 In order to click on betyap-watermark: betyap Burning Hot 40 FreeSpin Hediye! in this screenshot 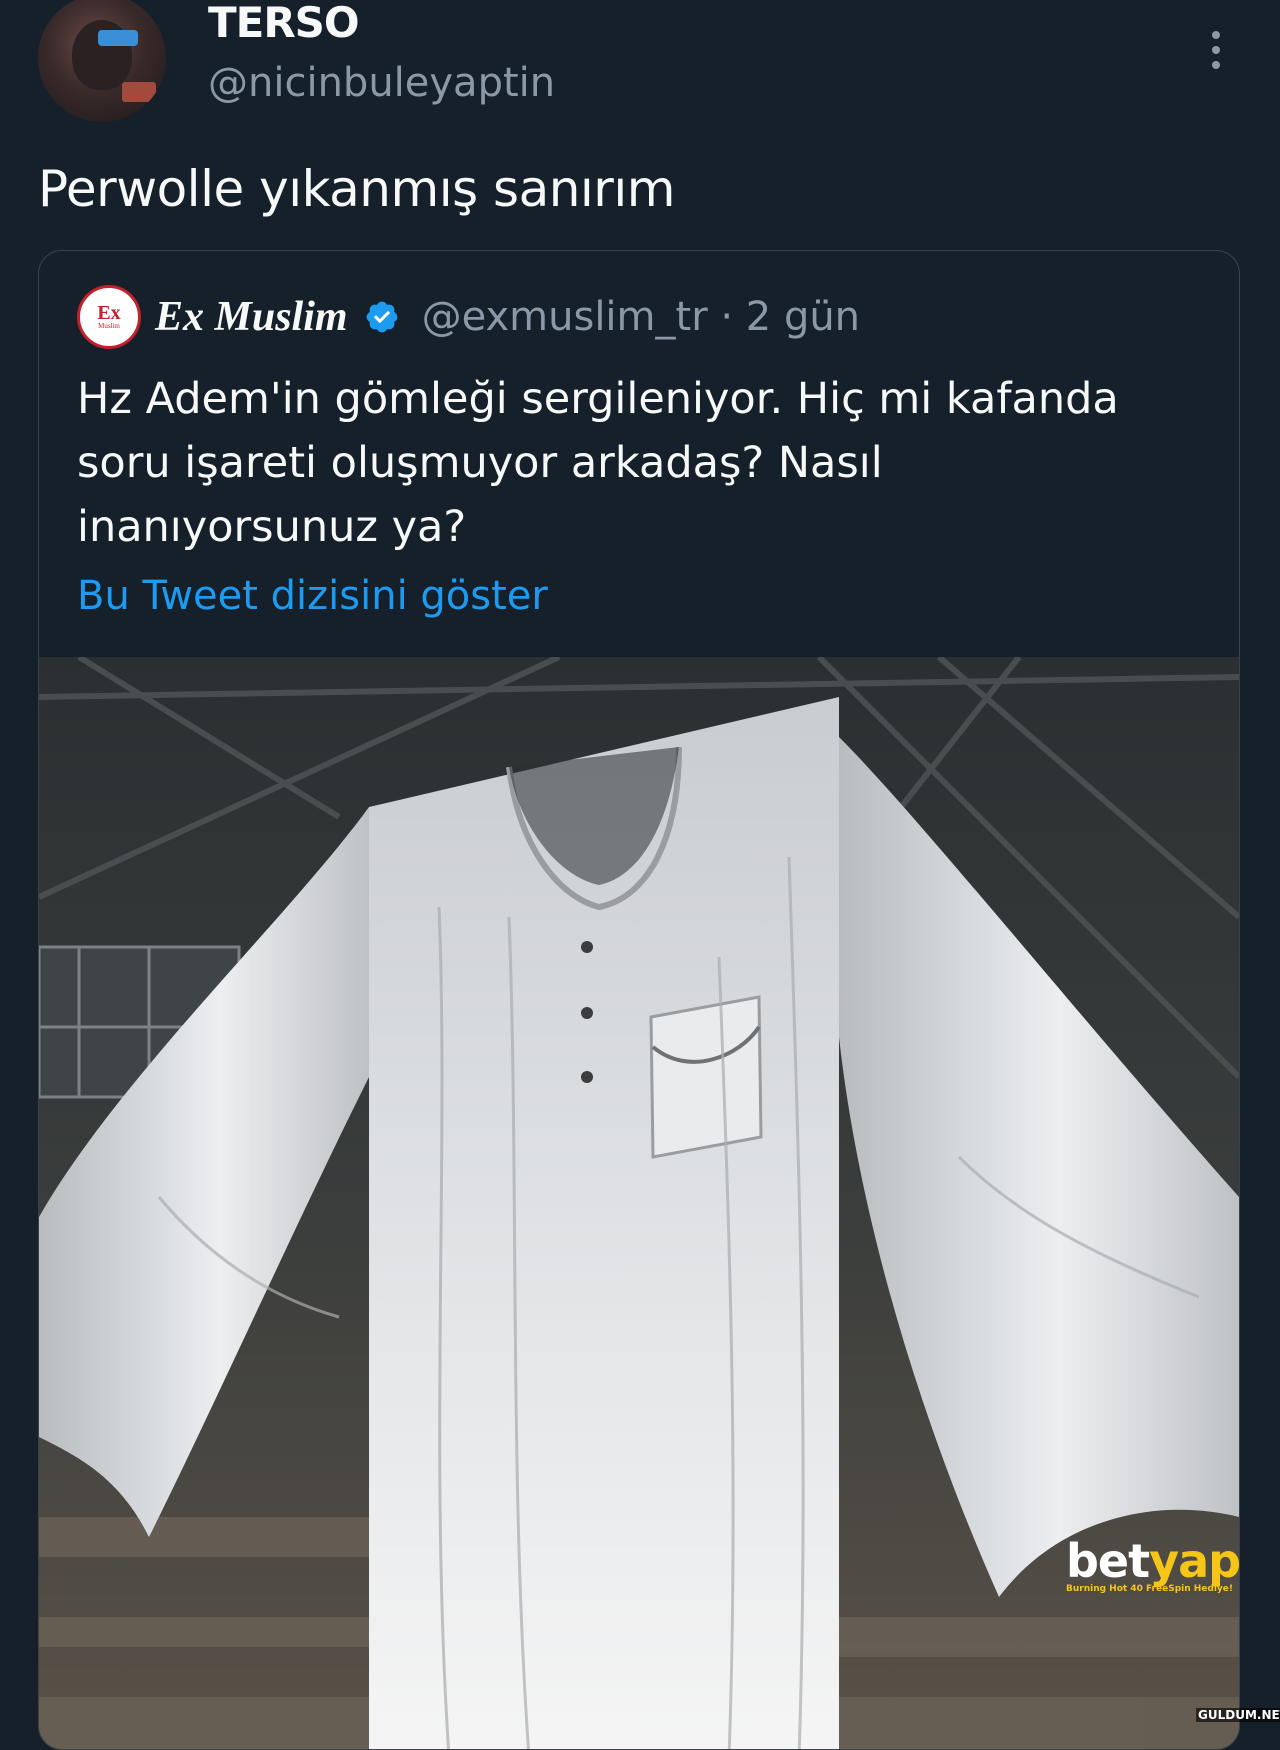, I will do `click(1153, 1566)`.